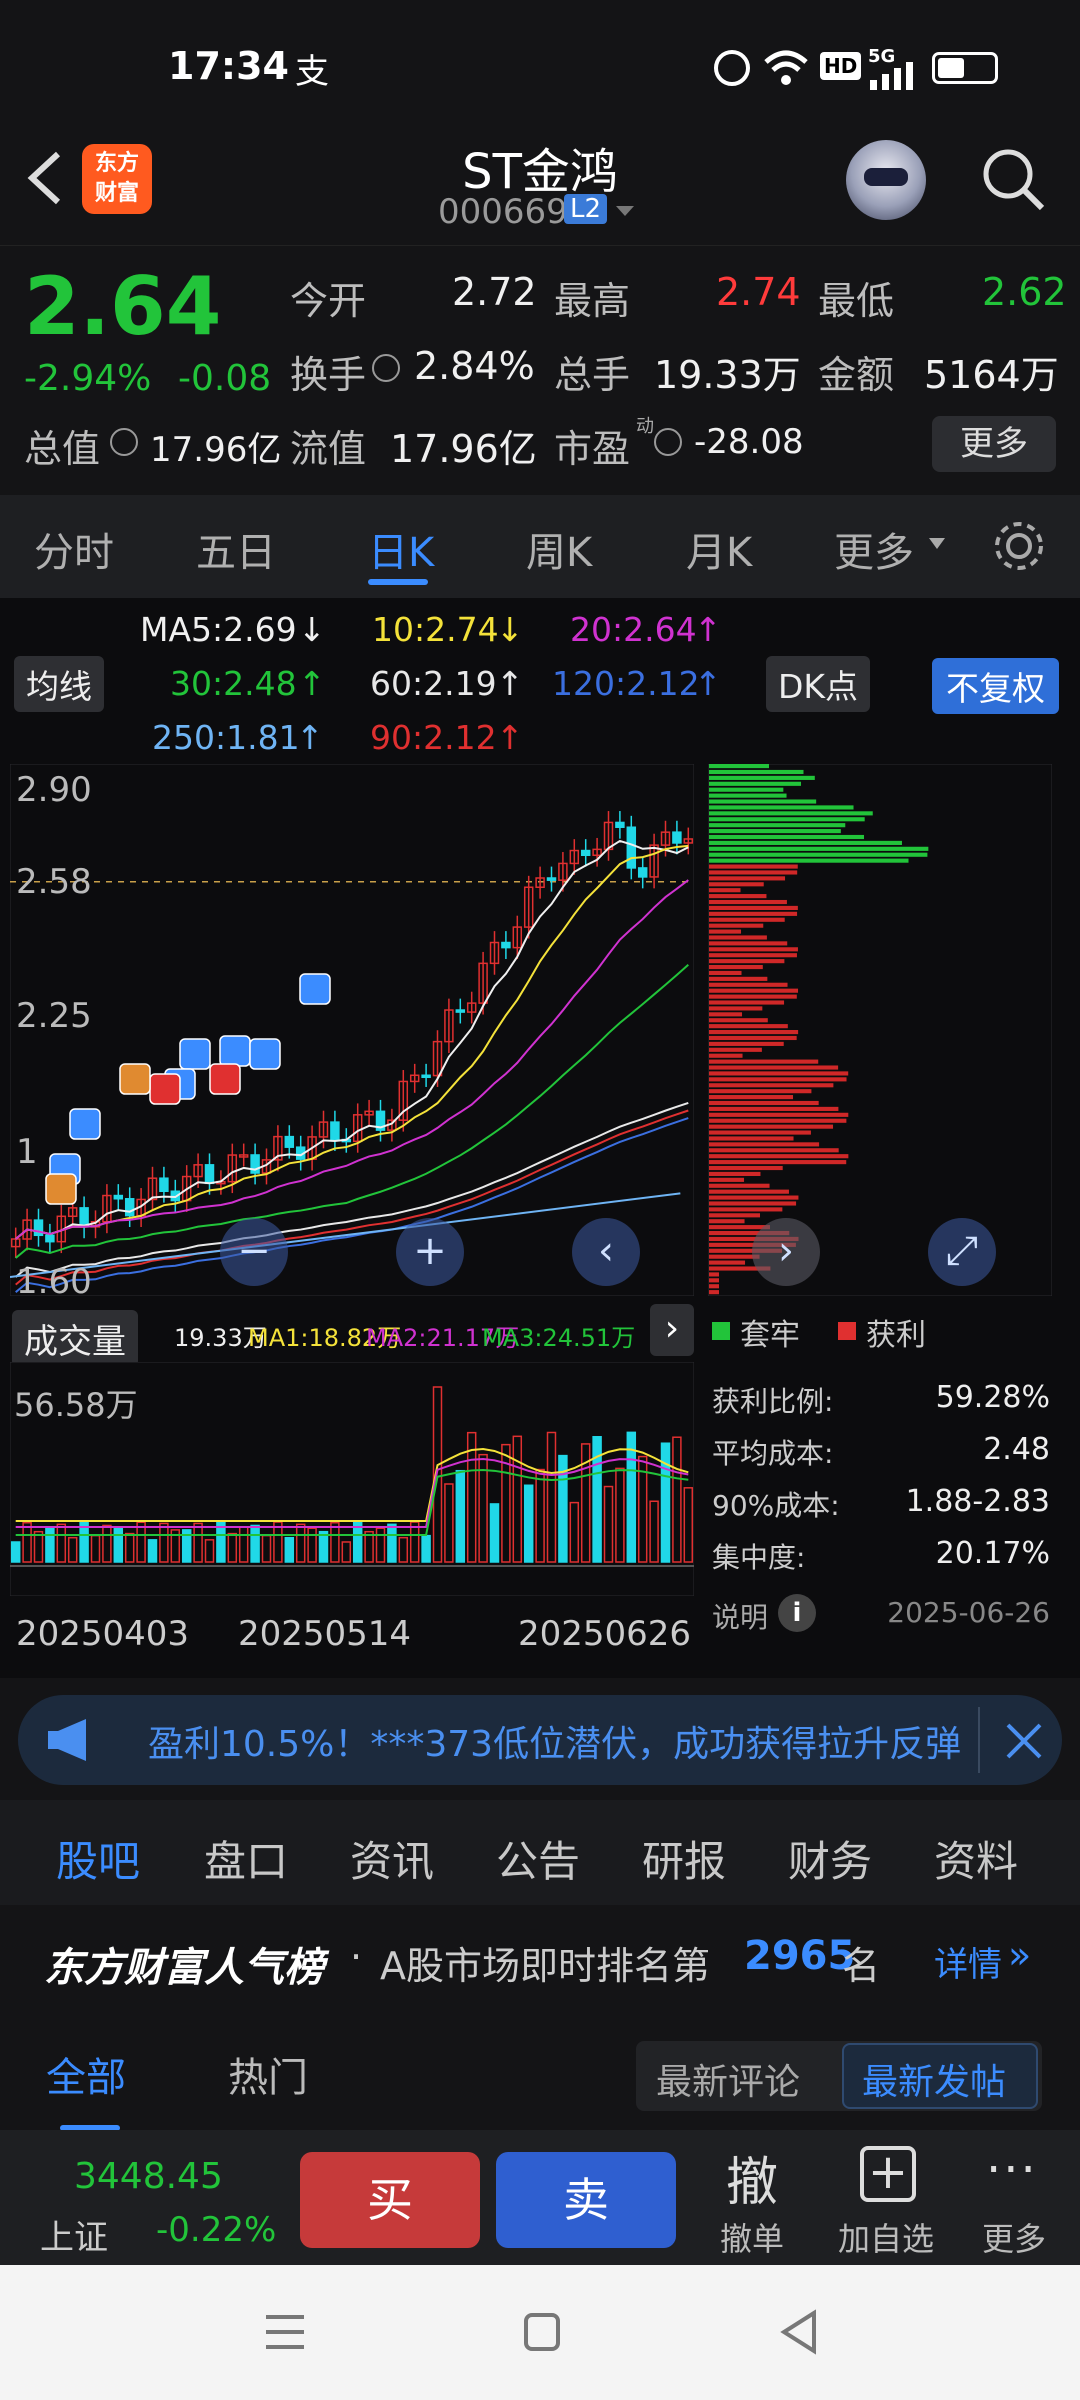 The height and width of the screenshot is (2400, 1080). I want to click on tab-daily-k: 日K, so click(401, 549).